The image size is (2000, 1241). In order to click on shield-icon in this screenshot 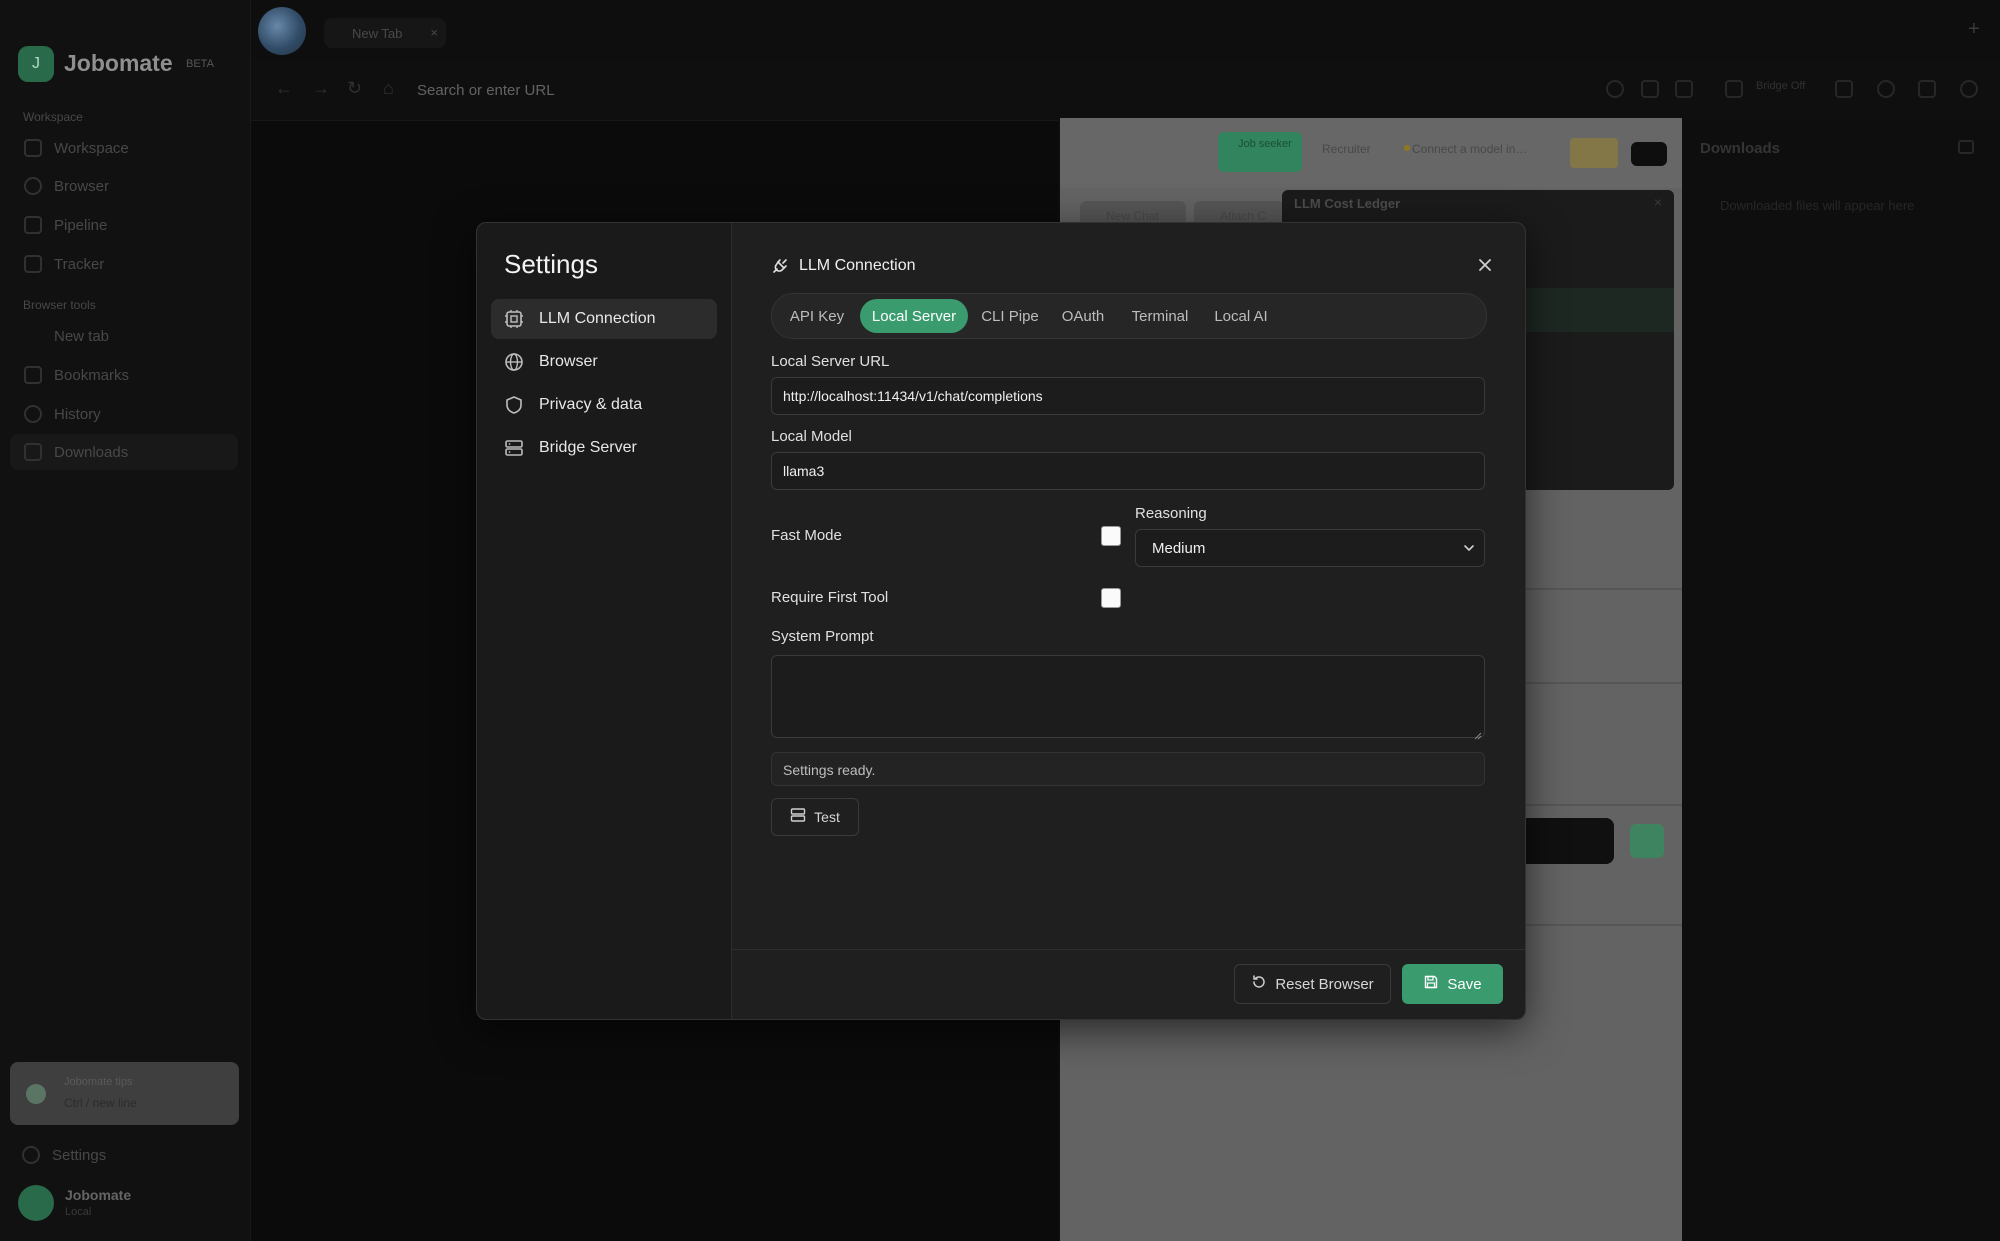, I will do `click(514, 405)`.